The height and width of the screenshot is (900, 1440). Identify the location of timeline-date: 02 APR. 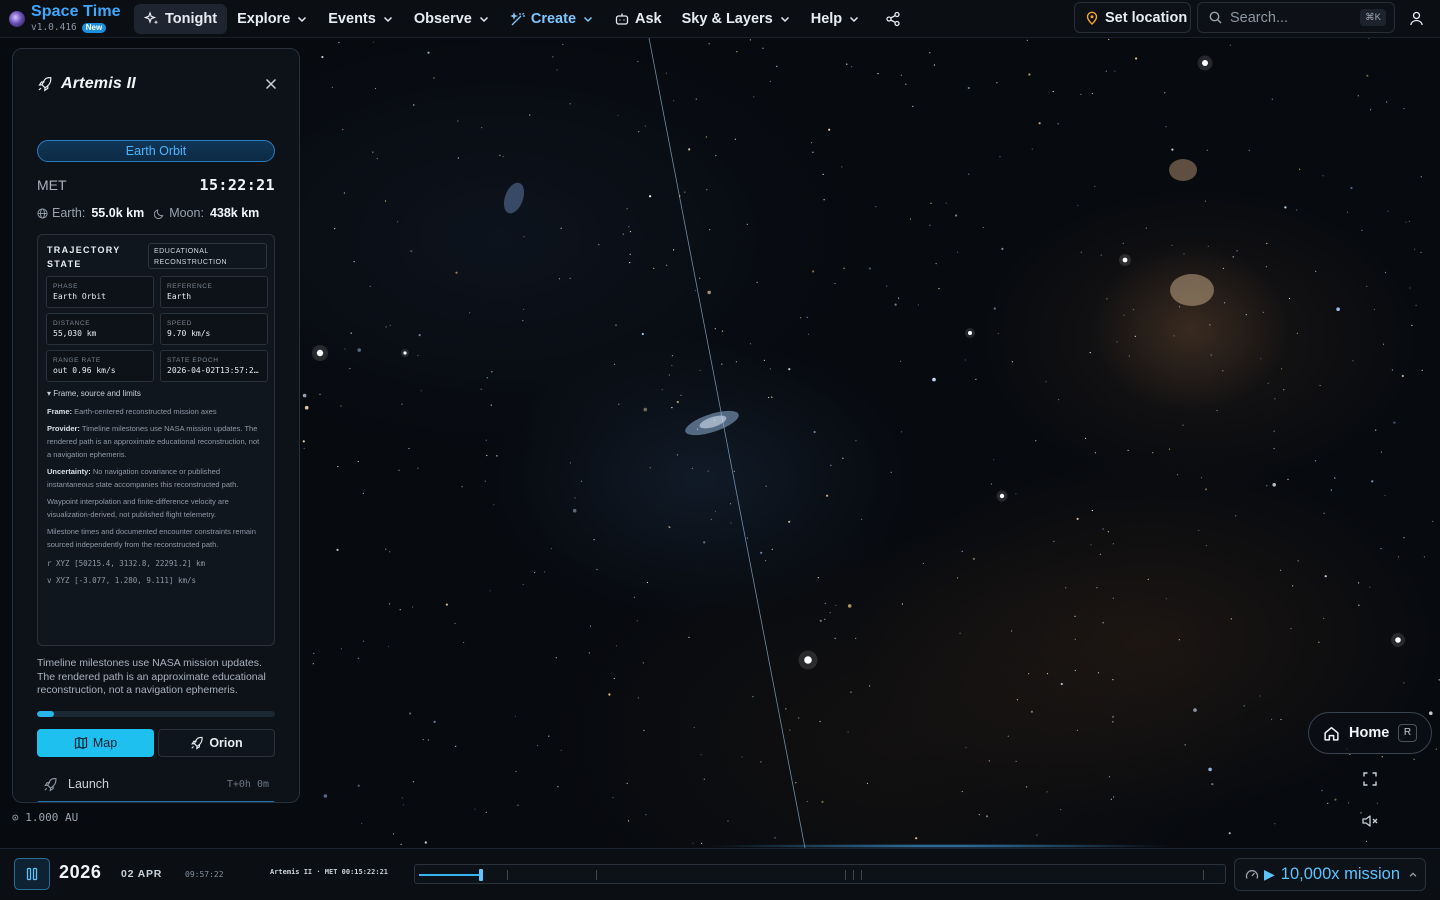
(141, 874).